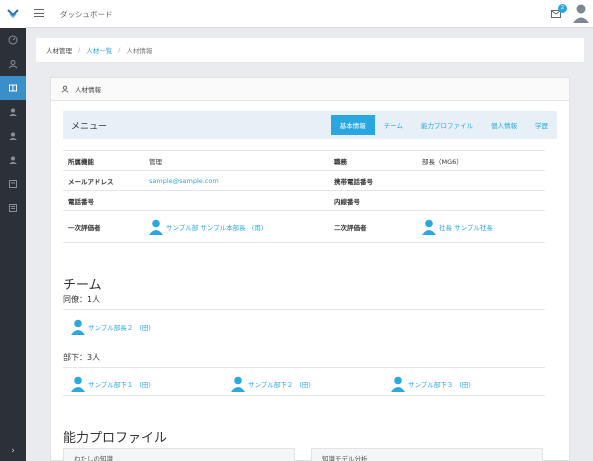 The height and width of the screenshot is (461, 593). What do you see at coordinates (13, 451) in the screenshot?
I see `sidebar-expand-icon: ›` at bounding box center [13, 451].